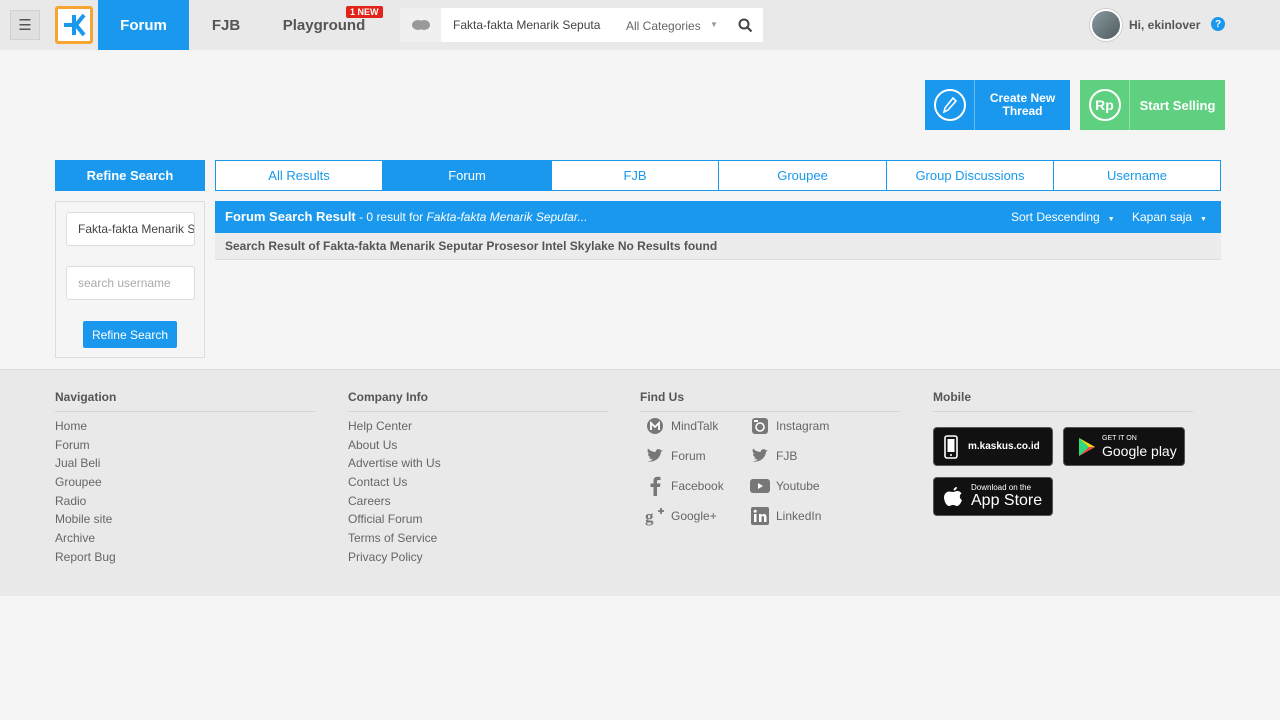 The width and height of the screenshot is (1280, 720). Describe the element at coordinates (1164, 25) in the screenshot. I see `user-greeting: Hi, ekinlover` at that location.